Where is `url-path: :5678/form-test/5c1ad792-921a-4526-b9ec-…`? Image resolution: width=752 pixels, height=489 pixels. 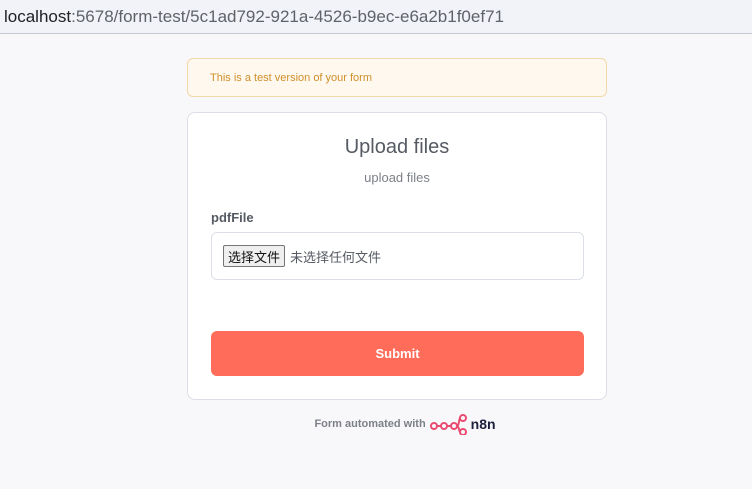
url-path: :5678/form-test/5c1ad792-921a-4526-b9ec-… is located at coordinates (287, 16).